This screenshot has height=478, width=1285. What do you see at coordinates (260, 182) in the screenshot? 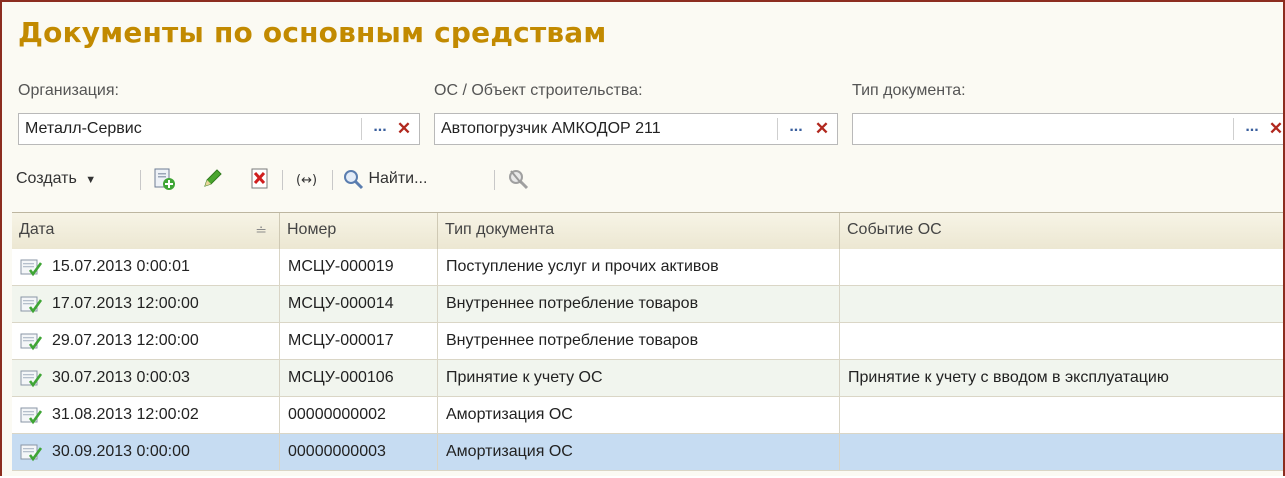
I see `delete-mark-icon` at bounding box center [260, 182].